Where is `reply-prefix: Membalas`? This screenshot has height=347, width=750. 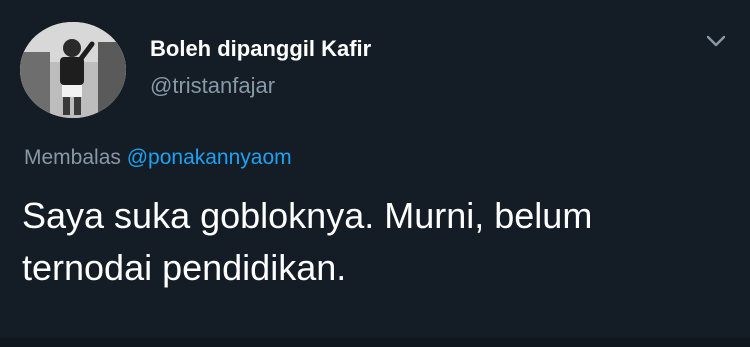 reply-prefix: Membalas is located at coordinates (72, 157).